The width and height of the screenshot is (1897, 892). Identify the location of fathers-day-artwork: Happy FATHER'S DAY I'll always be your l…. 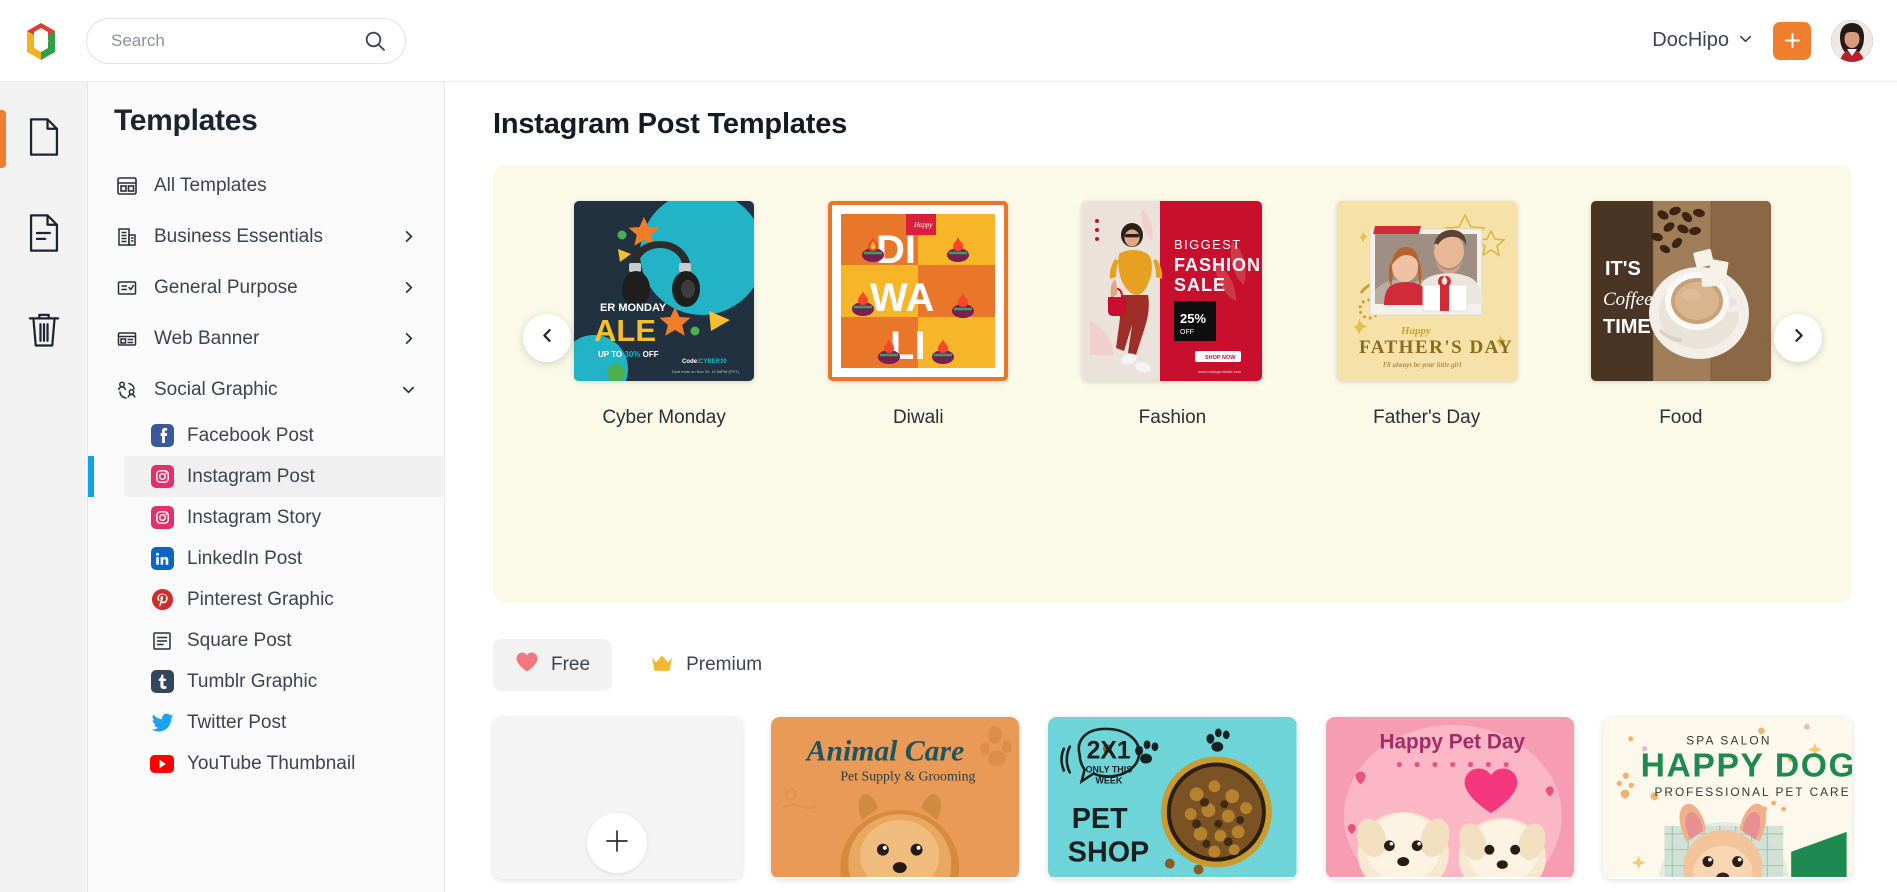
(1426, 291).